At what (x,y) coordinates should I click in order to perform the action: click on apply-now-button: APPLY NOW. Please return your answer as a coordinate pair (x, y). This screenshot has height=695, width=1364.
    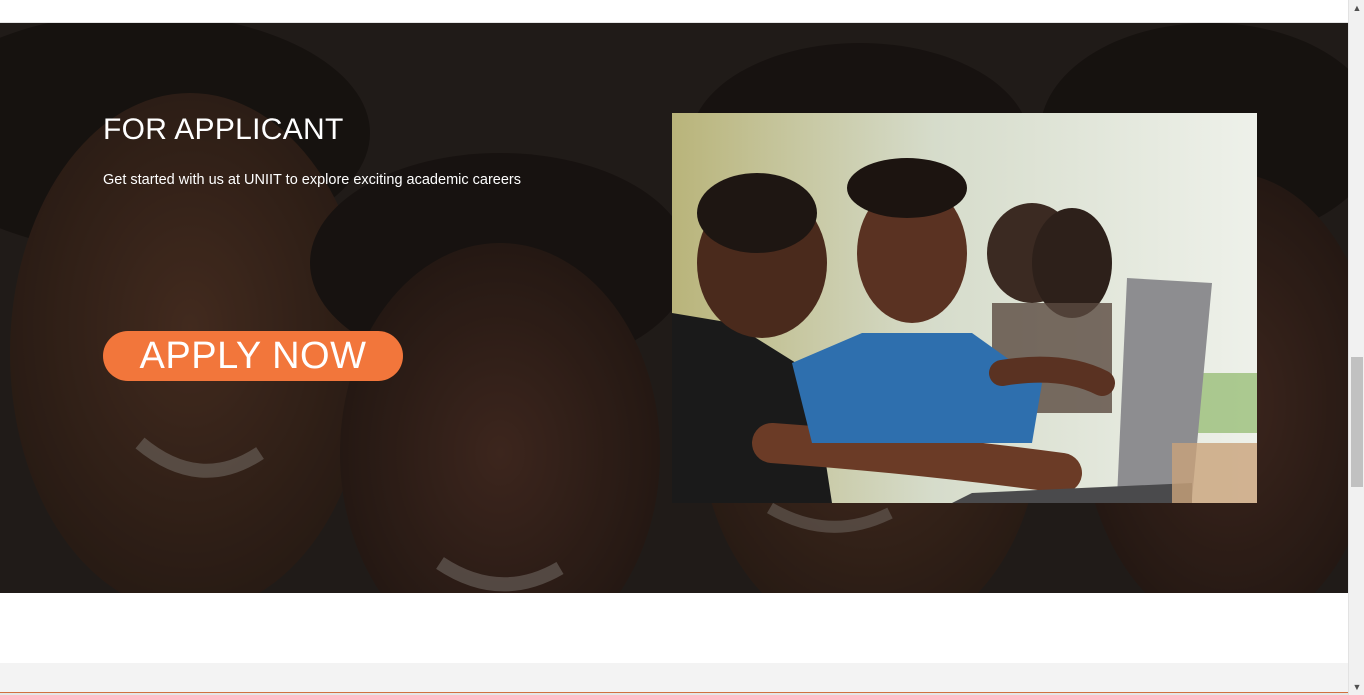
    Looking at the image, I should click on (253, 356).